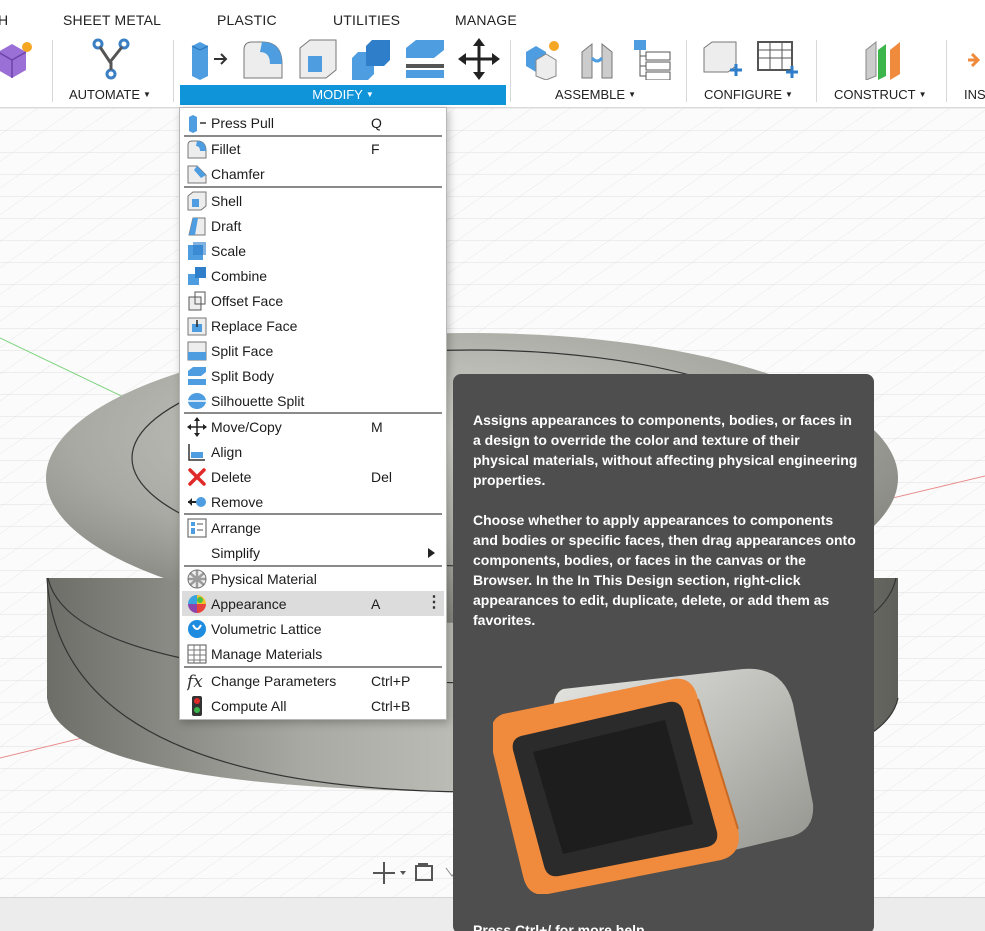  What do you see at coordinates (391, 706) in the screenshot?
I see `menu-item-shortcut: Ctrl+B` at bounding box center [391, 706].